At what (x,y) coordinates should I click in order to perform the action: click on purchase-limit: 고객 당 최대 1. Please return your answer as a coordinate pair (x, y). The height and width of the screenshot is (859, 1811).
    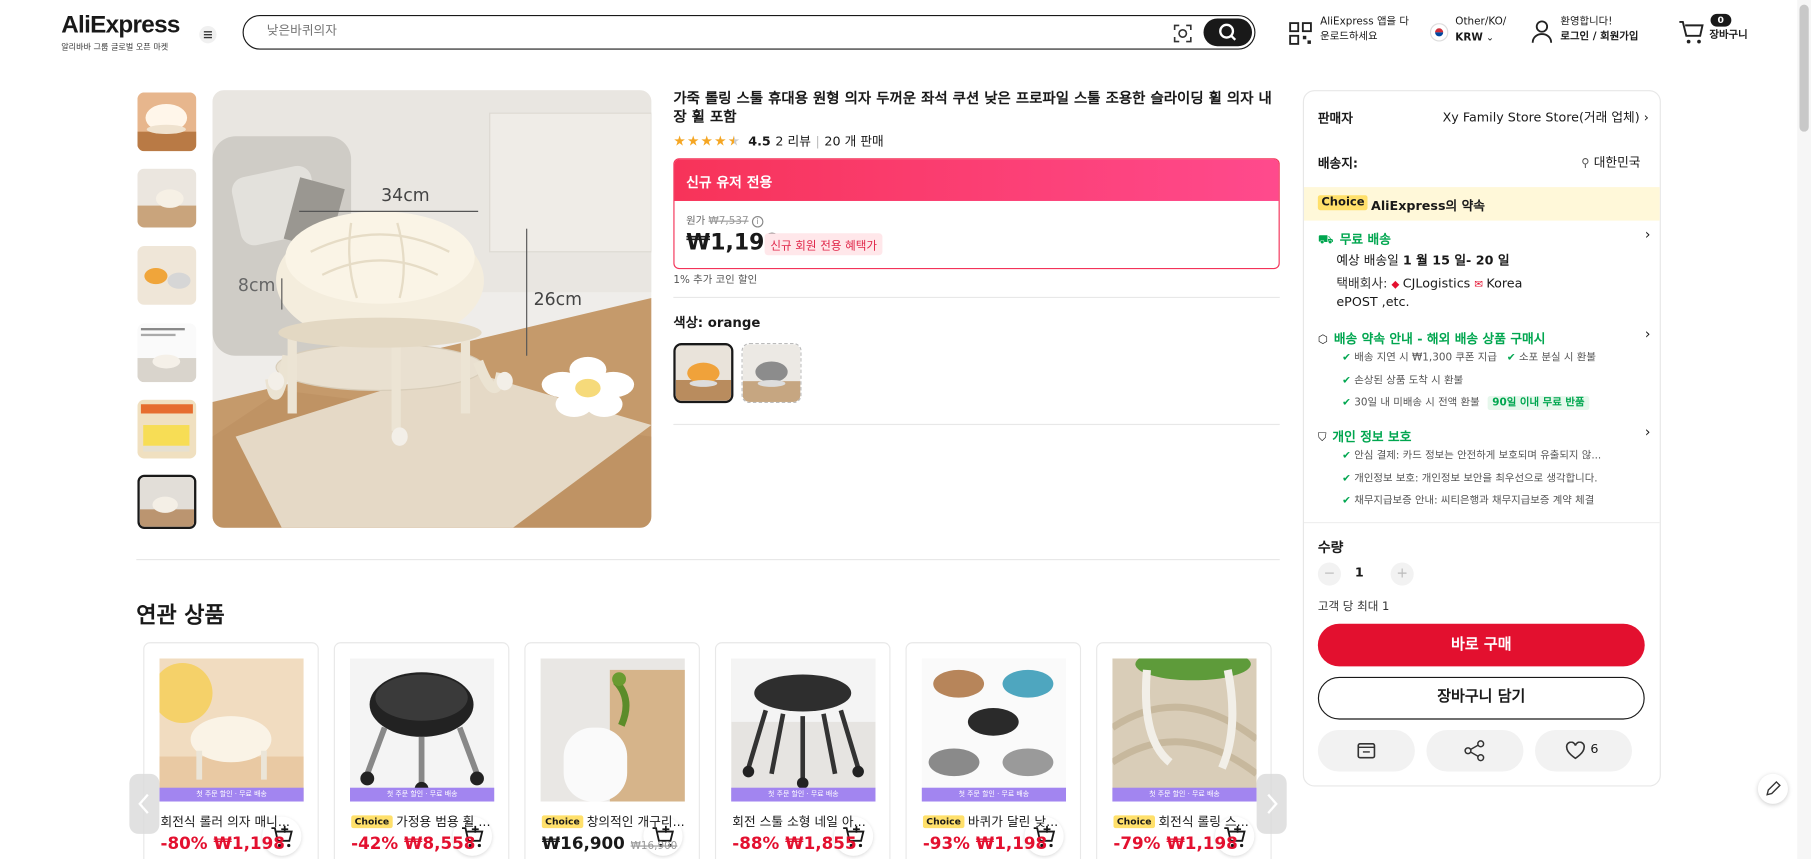
    Looking at the image, I should click on (1353, 607).